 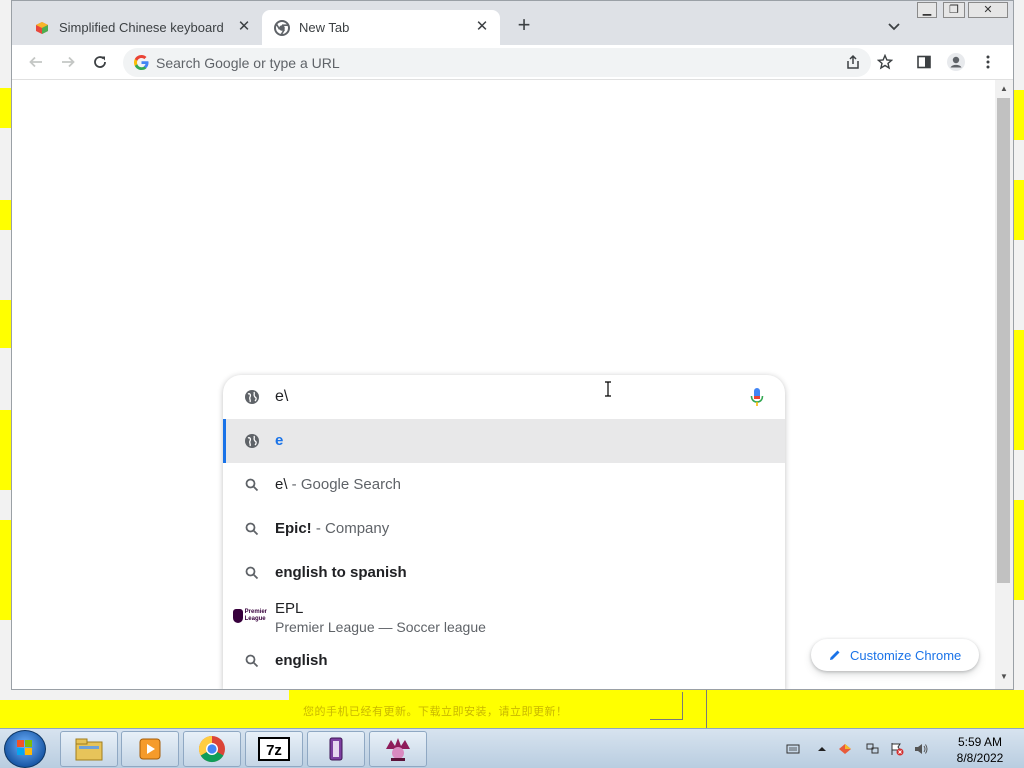 What do you see at coordinates (504, 529) in the screenshot?
I see `suggestion-row: Epic! - Company` at bounding box center [504, 529].